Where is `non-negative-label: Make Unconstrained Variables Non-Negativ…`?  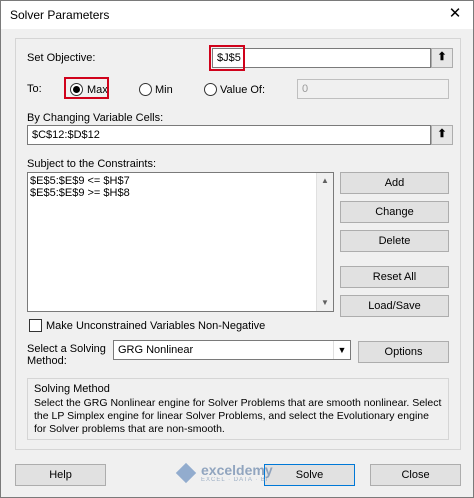
non-negative-label: Make Unconstrained Variables Non-Negativ… is located at coordinates (156, 326).